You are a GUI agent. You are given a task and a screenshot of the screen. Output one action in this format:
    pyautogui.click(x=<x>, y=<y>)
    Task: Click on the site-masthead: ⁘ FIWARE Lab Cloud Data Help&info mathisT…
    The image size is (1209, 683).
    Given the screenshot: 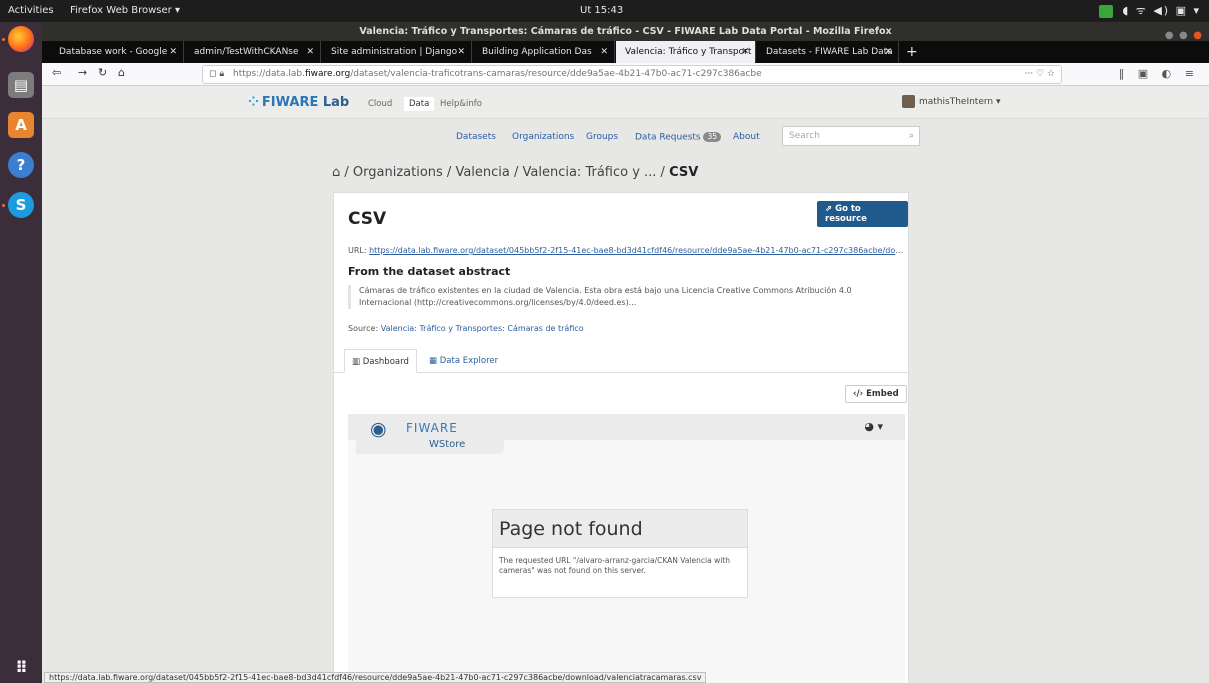 What is the action you would take?
    pyautogui.click(x=625, y=102)
    